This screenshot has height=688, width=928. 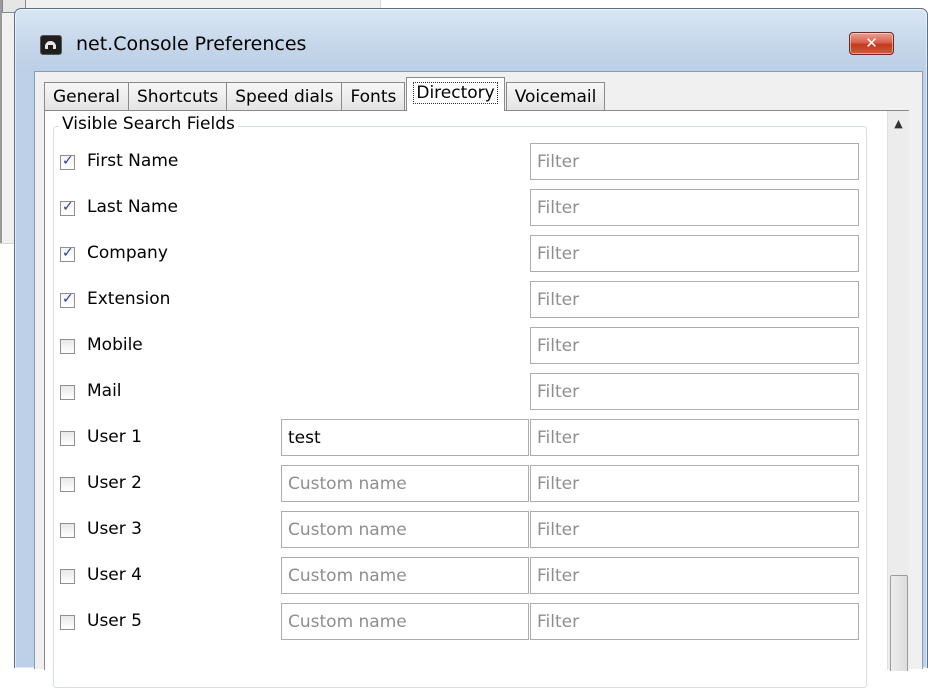 I want to click on tab-speed-dials: Speed dials, so click(x=284, y=96).